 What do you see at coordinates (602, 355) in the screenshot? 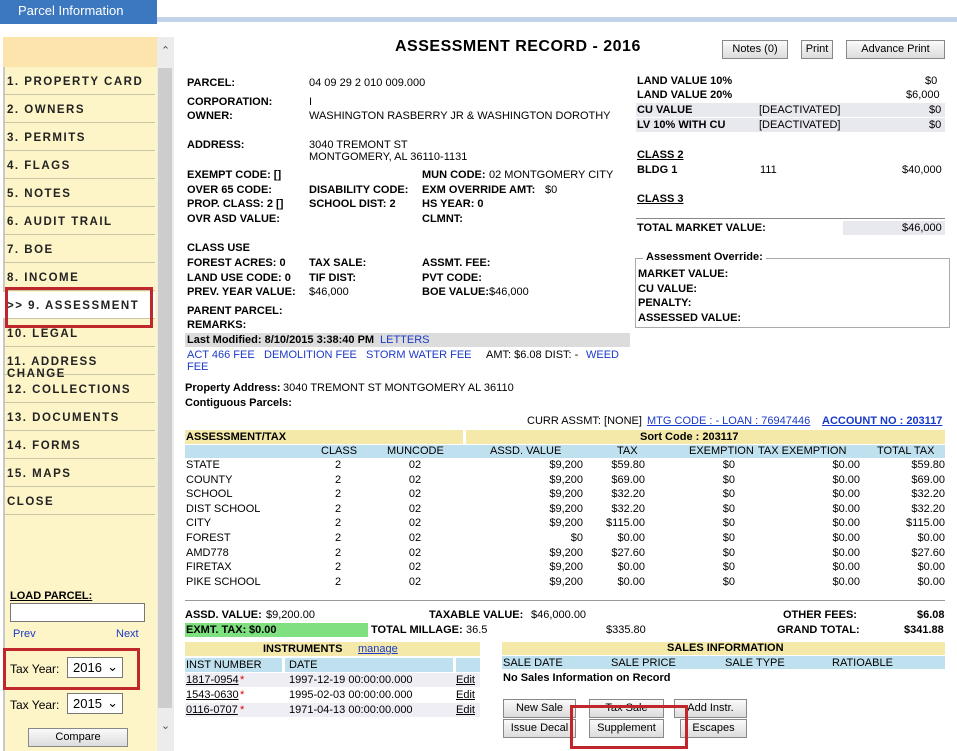
I see `weed-fee-link: WEED` at bounding box center [602, 355].